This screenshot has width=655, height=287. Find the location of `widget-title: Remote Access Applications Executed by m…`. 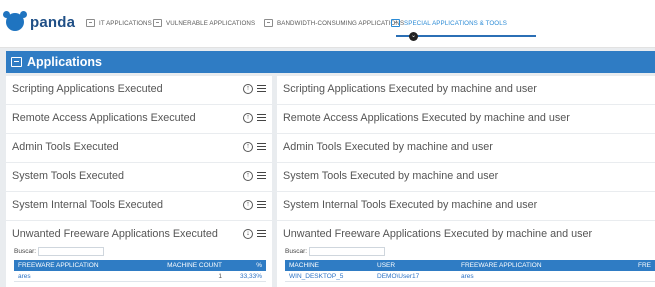

widget-title: Remote Access Applications Executed by m… is located at coordinates (426, 118).